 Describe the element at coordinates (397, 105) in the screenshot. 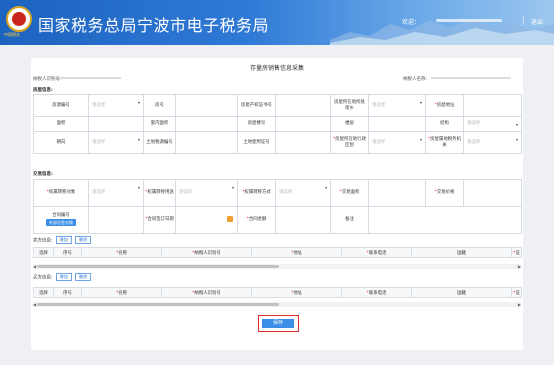

I see `street-select: 请选择 ▾` at that location.